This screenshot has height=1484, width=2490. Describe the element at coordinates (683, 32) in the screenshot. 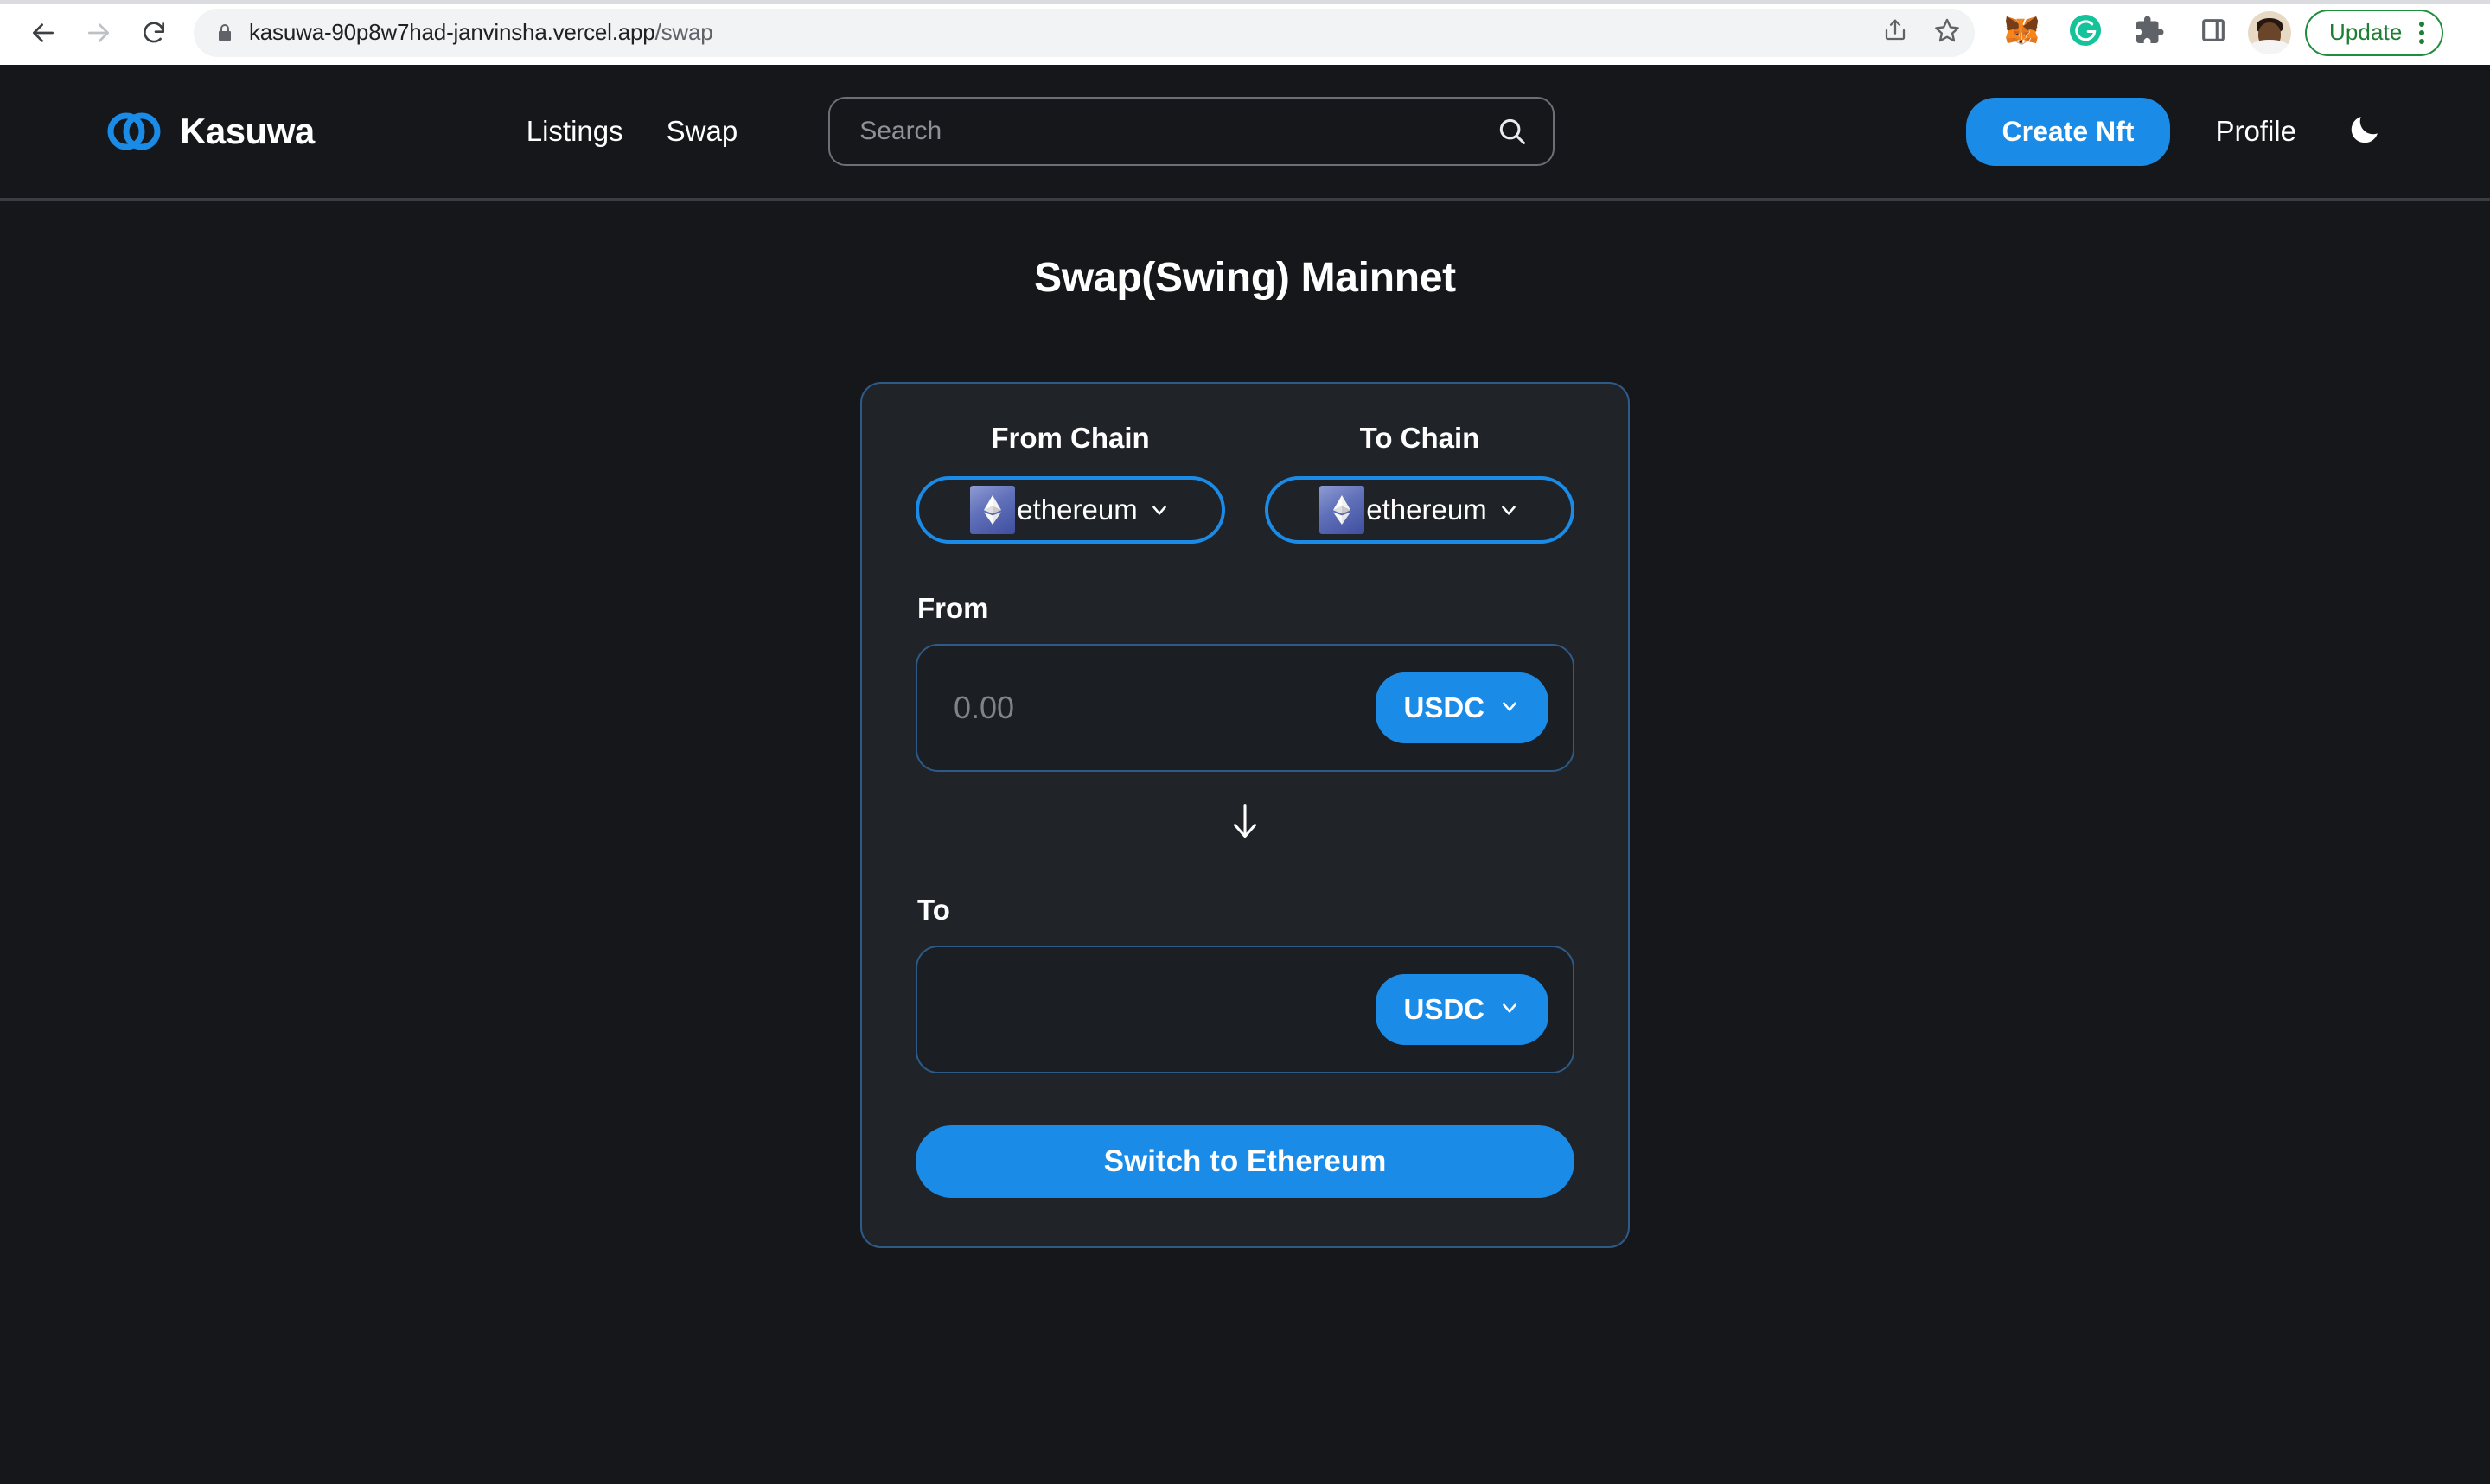

I see `url-path: /swap` at that location.